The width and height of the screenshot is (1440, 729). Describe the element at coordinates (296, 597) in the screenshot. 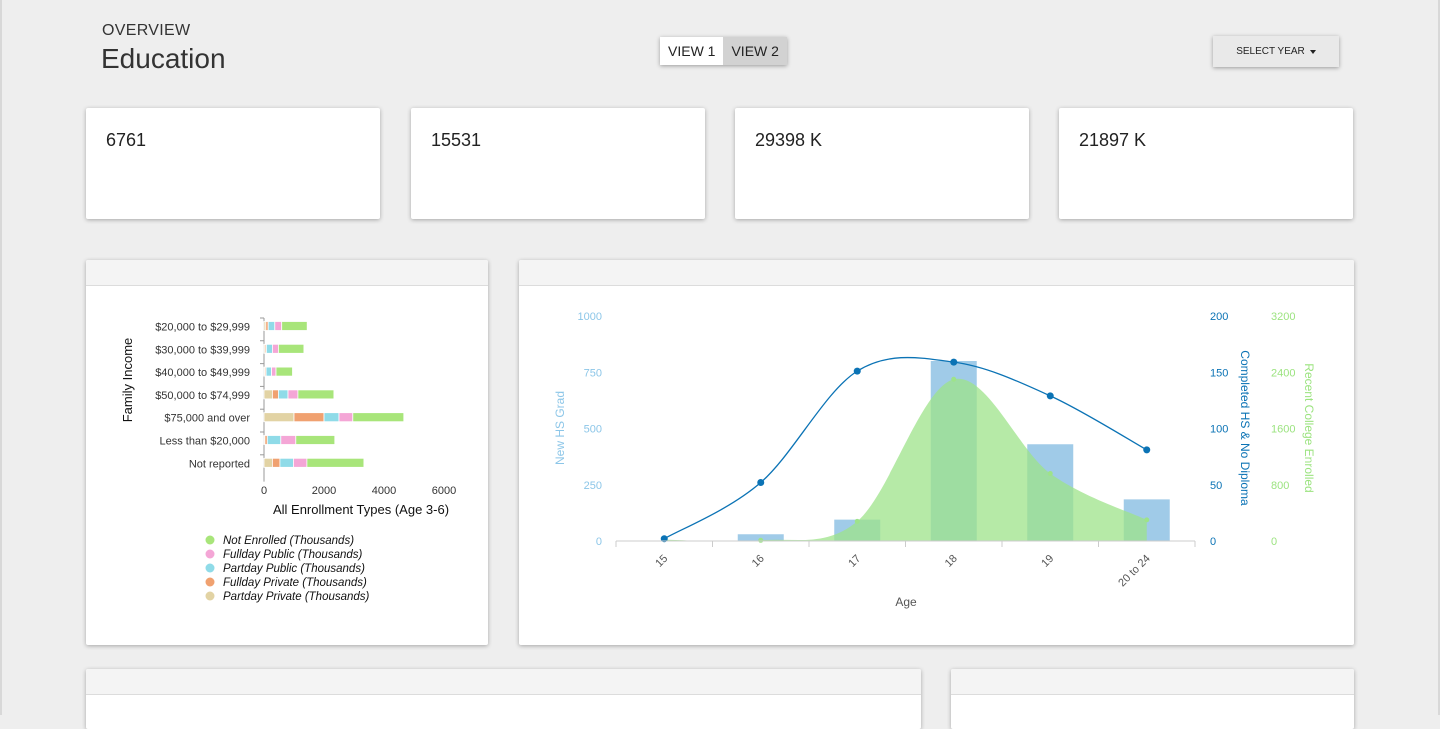

I see `legend-label: Partday Private (Thousands)` at that location.